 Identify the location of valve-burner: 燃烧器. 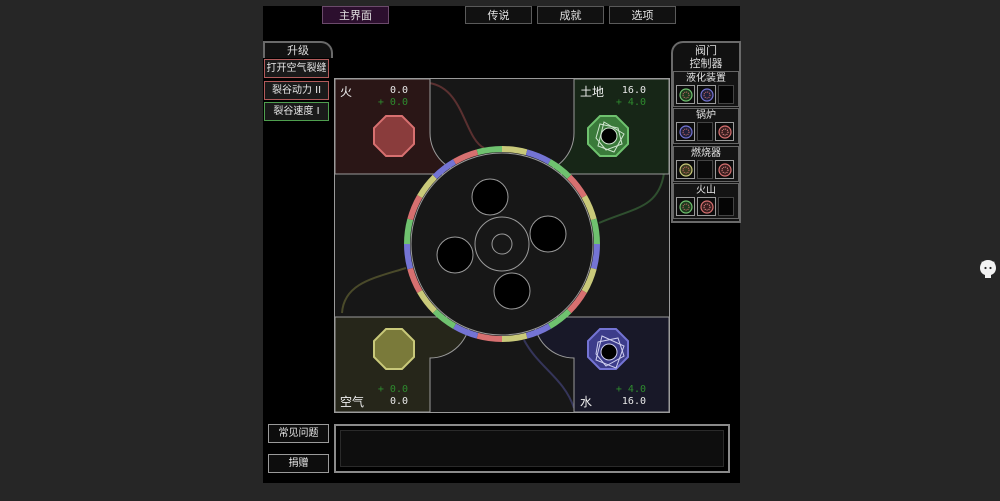
(706, 164).